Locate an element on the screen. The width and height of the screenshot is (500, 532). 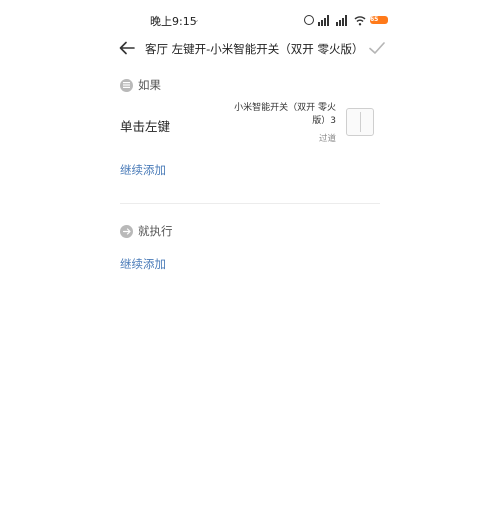
signal-icon is located at coordinates (323, 20).